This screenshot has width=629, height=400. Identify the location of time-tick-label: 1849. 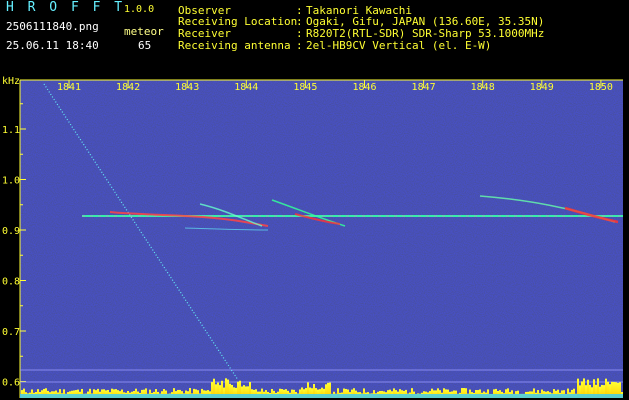
(542, 87).